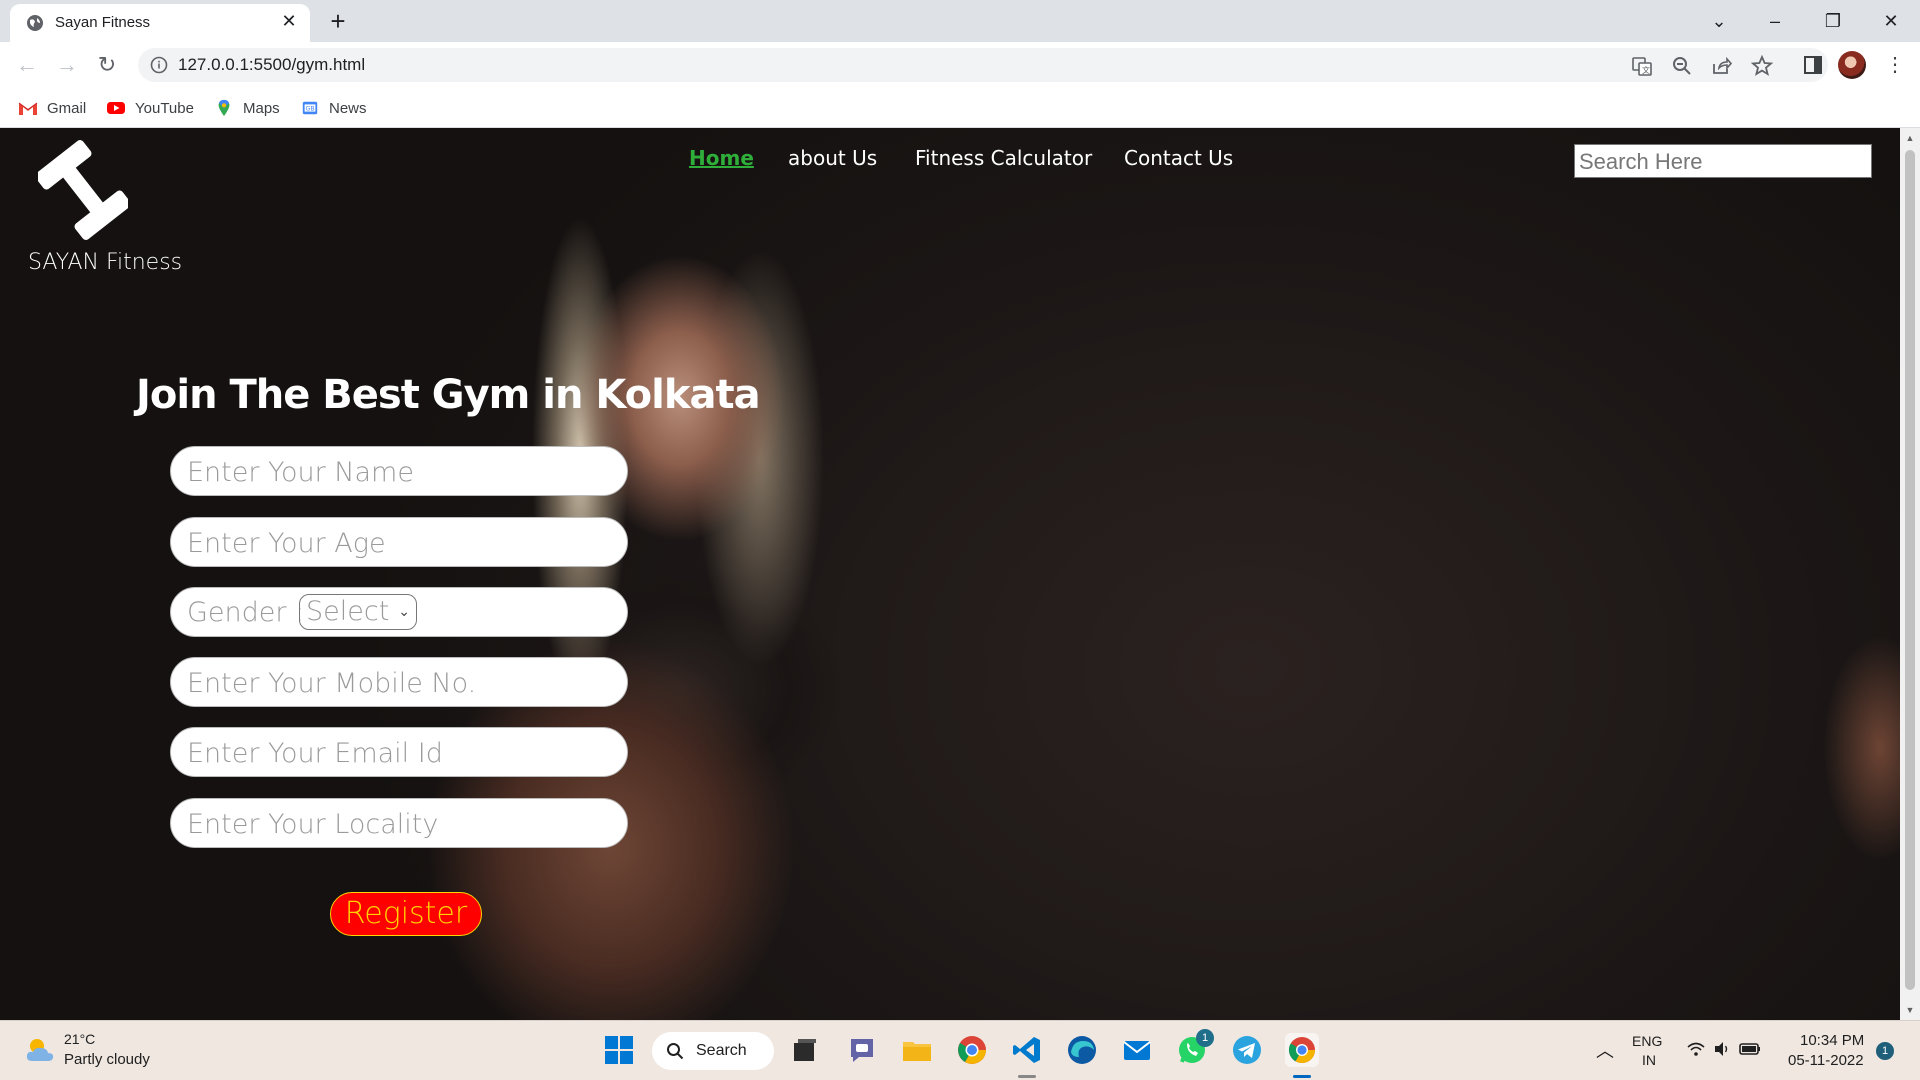 The height and width of the screenshot is (1080, 1920). What do you see at coordinates (399, 542) in the screenshot?
I see `age-field: Enter Your Age` at bounding box center [399, 542].